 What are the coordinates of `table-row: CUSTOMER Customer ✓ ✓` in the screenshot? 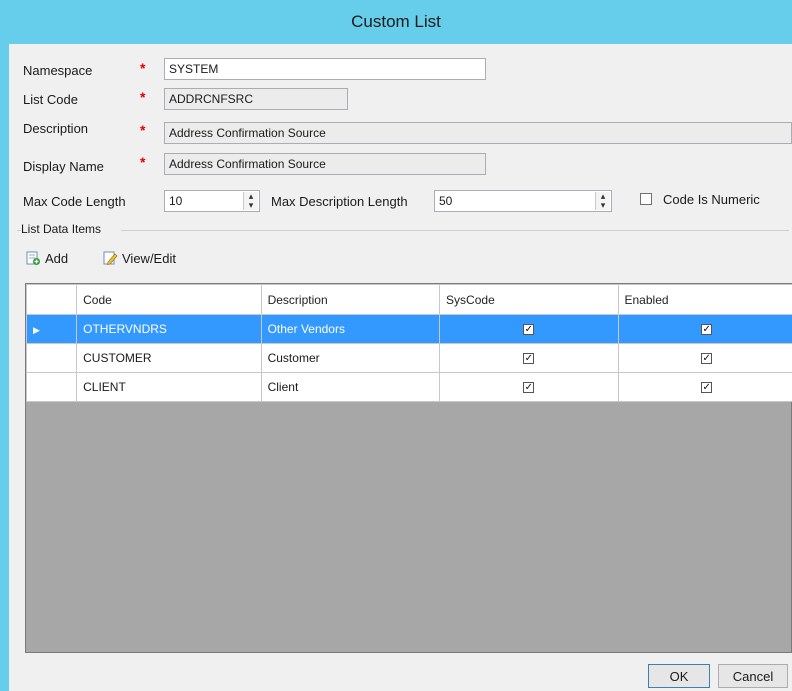 It's located at (408, 358).